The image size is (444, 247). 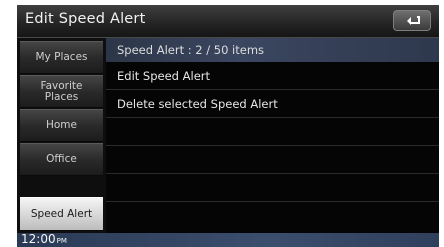 I want to click on sidebar-item-label: Home, so click(x=61, y=125).